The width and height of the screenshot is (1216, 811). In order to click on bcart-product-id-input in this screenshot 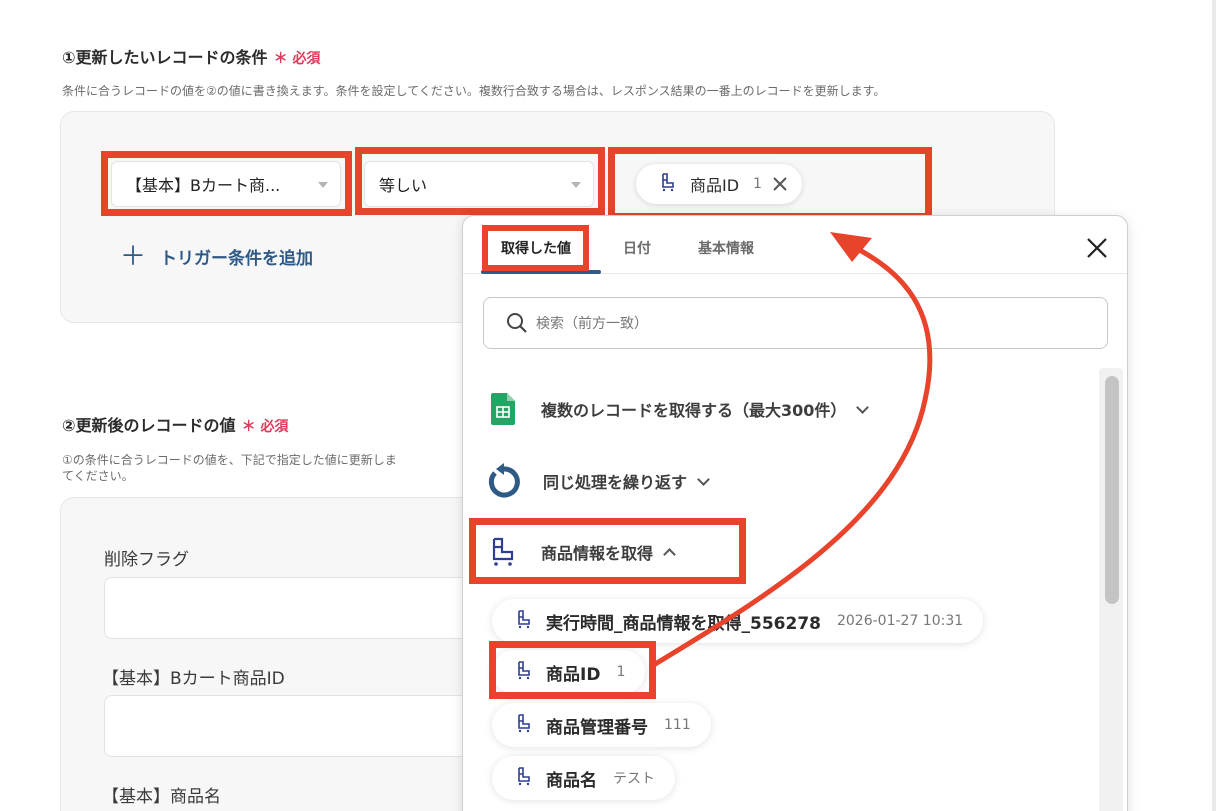, I will do `click(294, 726)`.